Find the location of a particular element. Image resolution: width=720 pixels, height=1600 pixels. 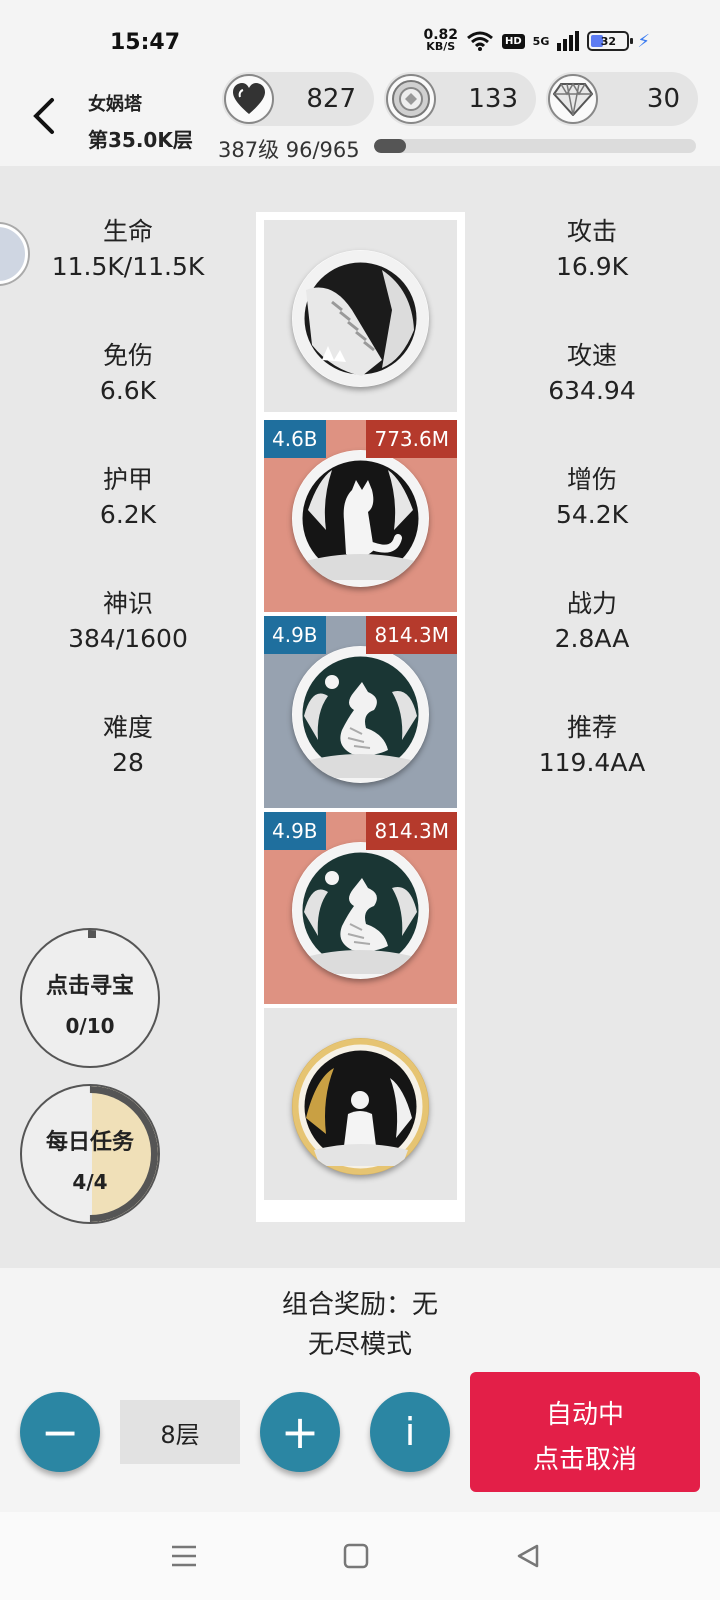

auto-cancel-button: 自动中 点击取消 is located at coordinates (585, 1432).